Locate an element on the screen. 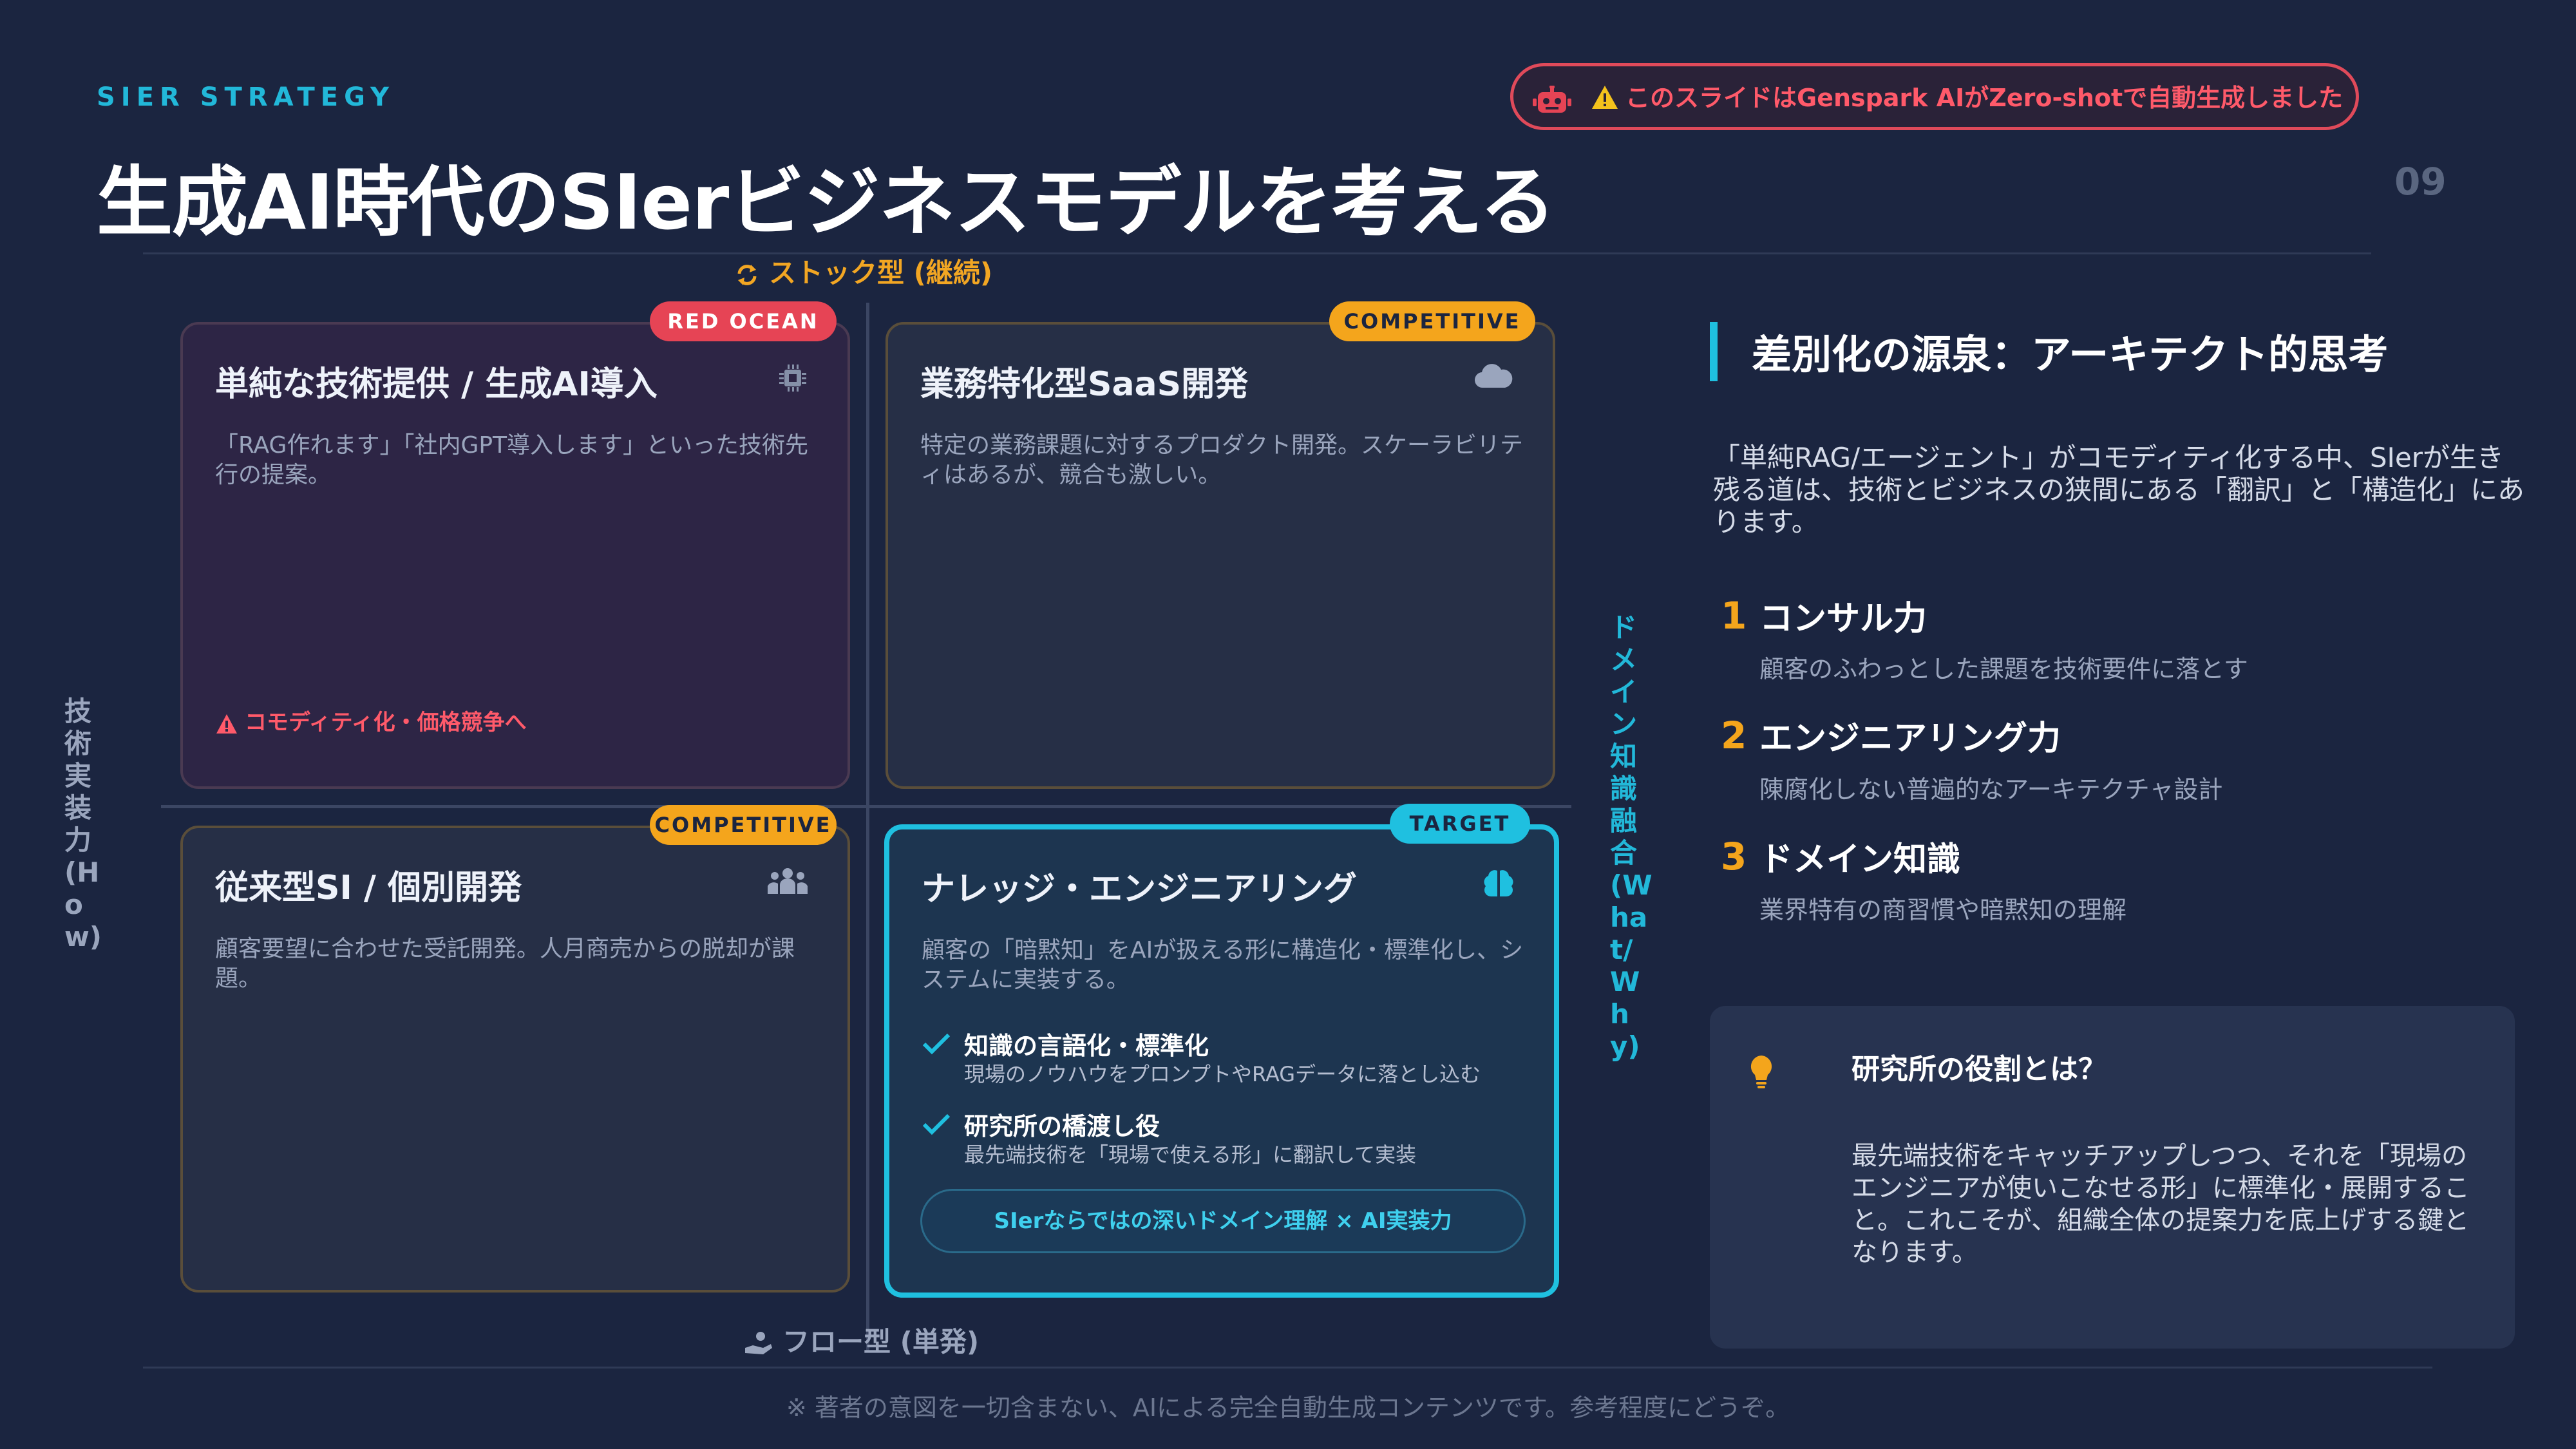 The width and height of the screenshot is (2576, 1449). ai-generated-notice: このスライドはGenspark AIがZero-shotで自動生成しました is located at coordinates (1934, 96).